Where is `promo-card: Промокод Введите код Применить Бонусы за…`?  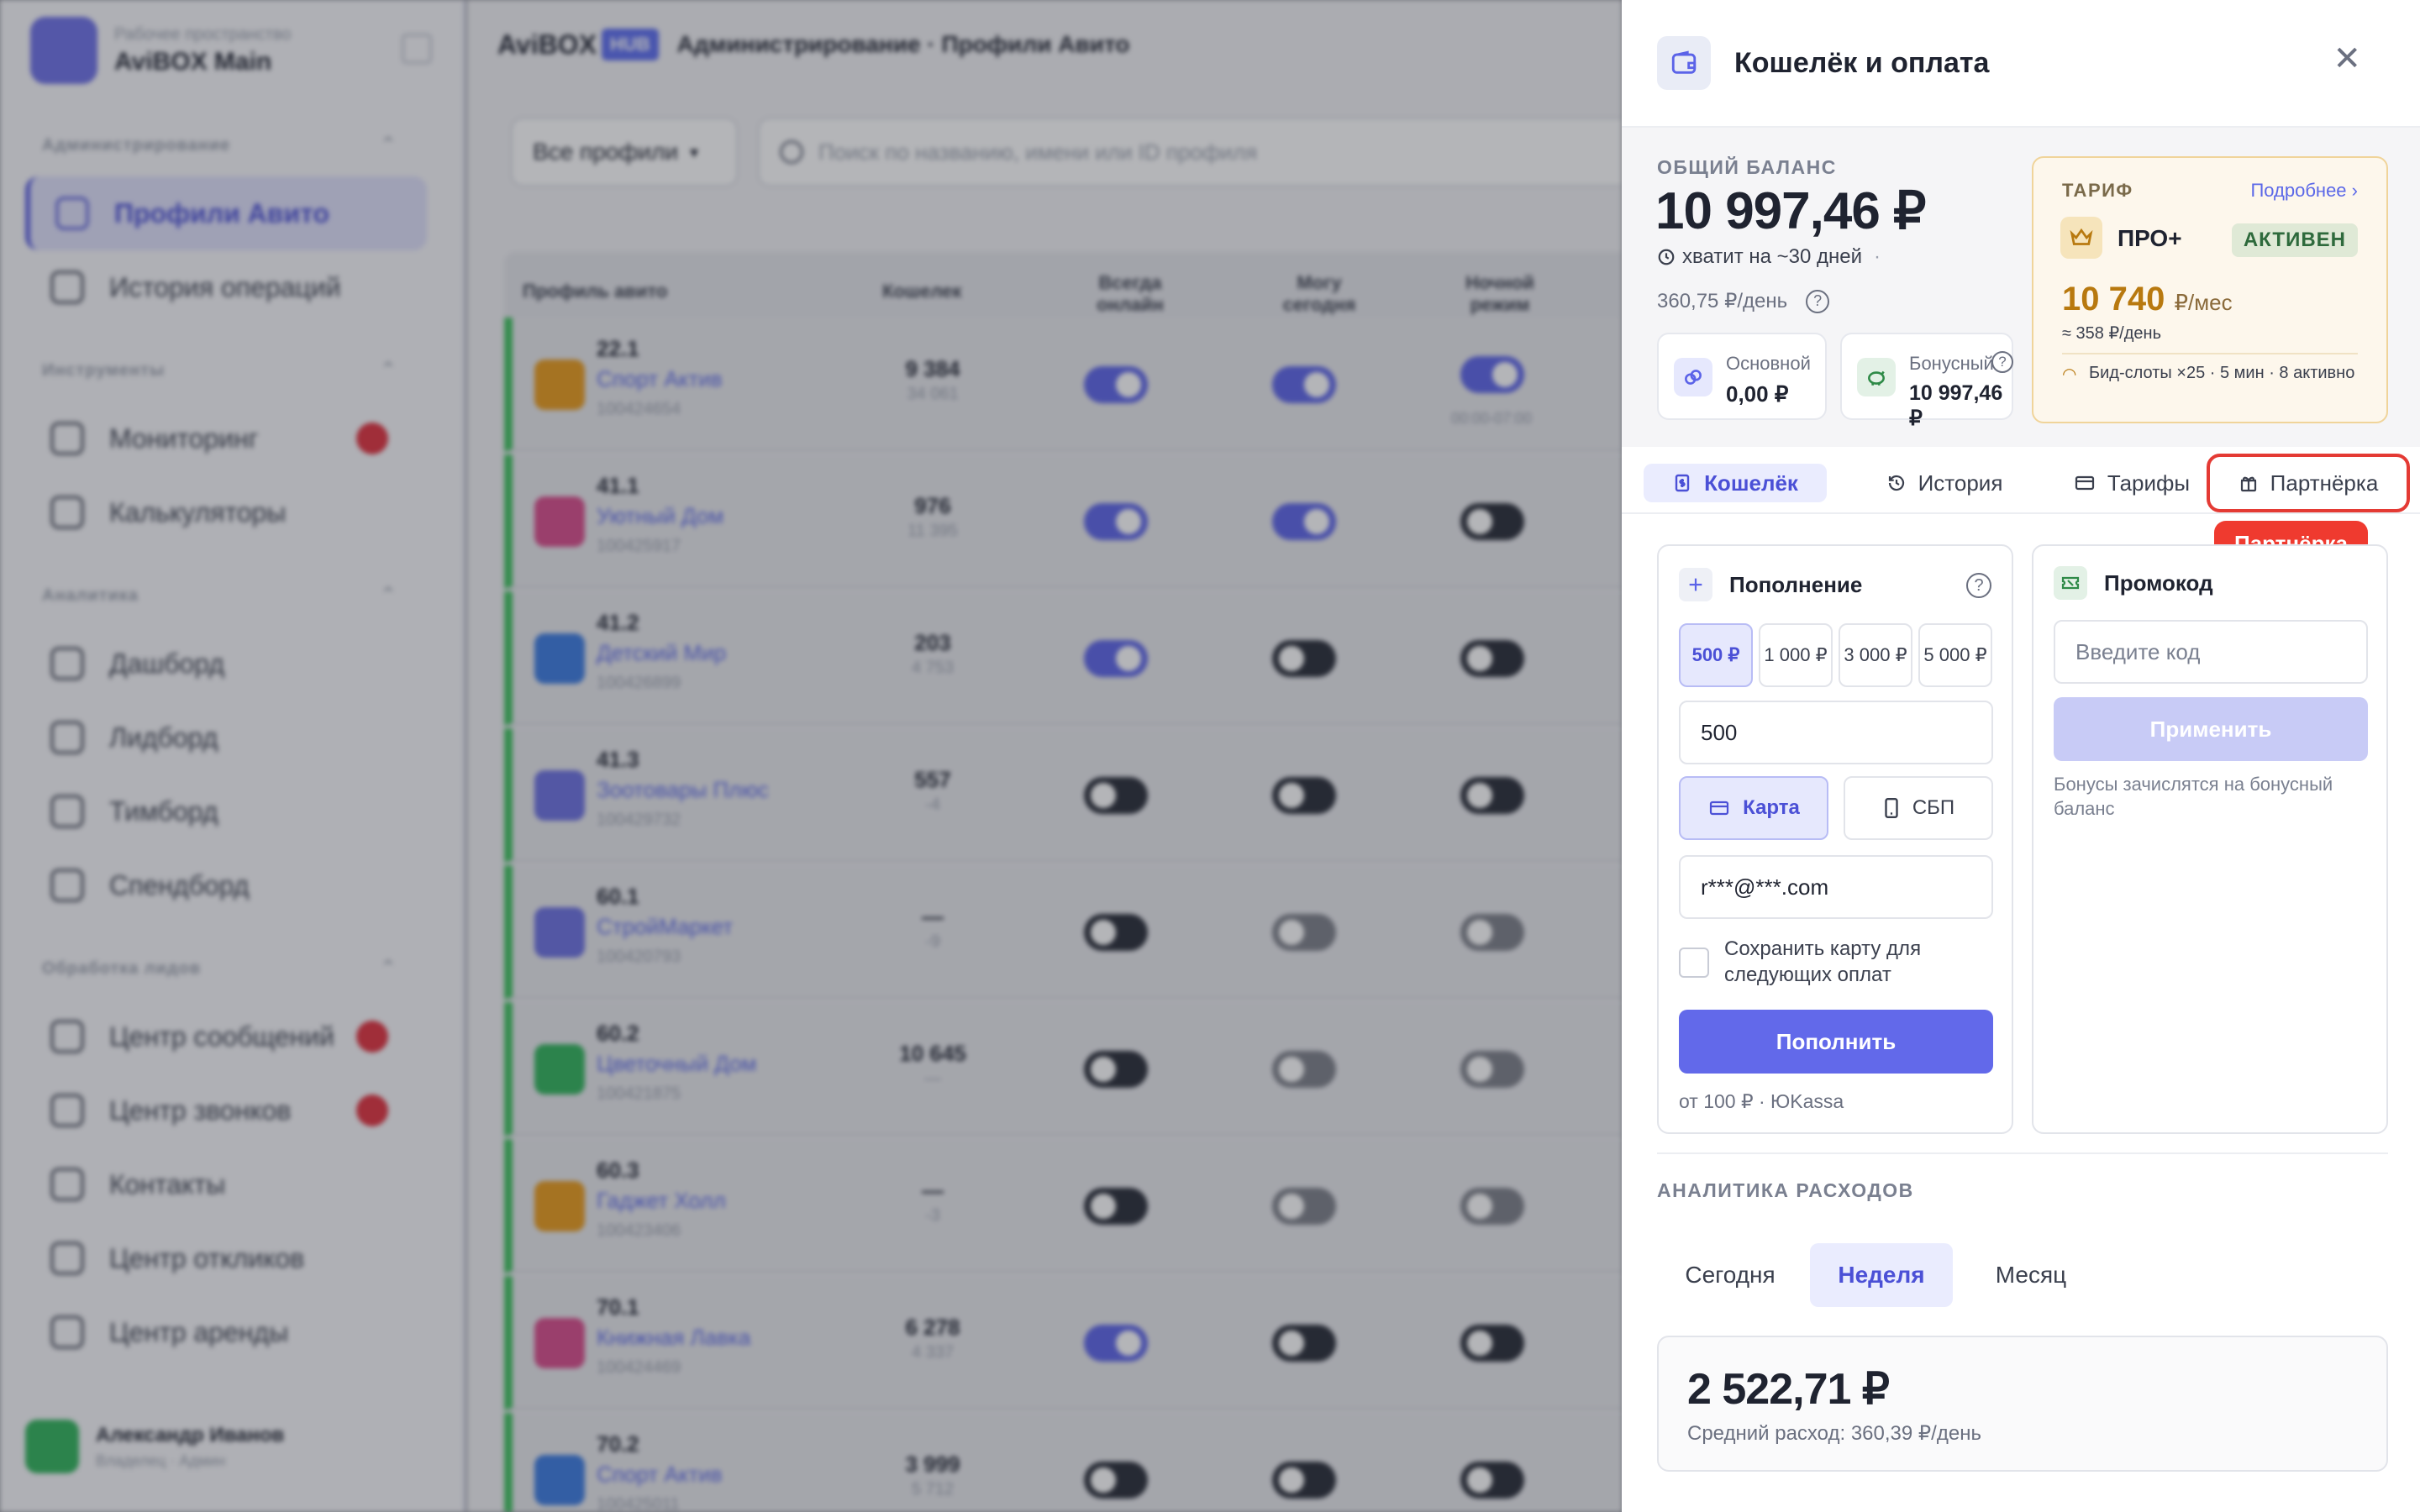
promo-card: Промокод Введите код Применить Бонусы за… is located at coordinates (2210, 839).